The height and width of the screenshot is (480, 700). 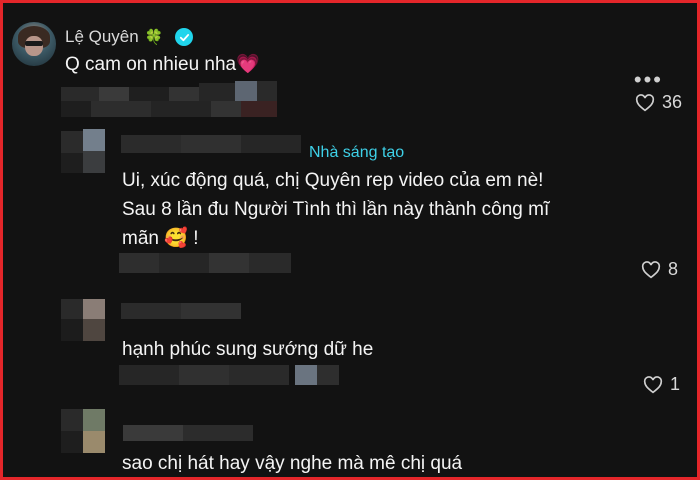 I want to click on author-name: Lệ Quyên, so click(x=102, y=37).